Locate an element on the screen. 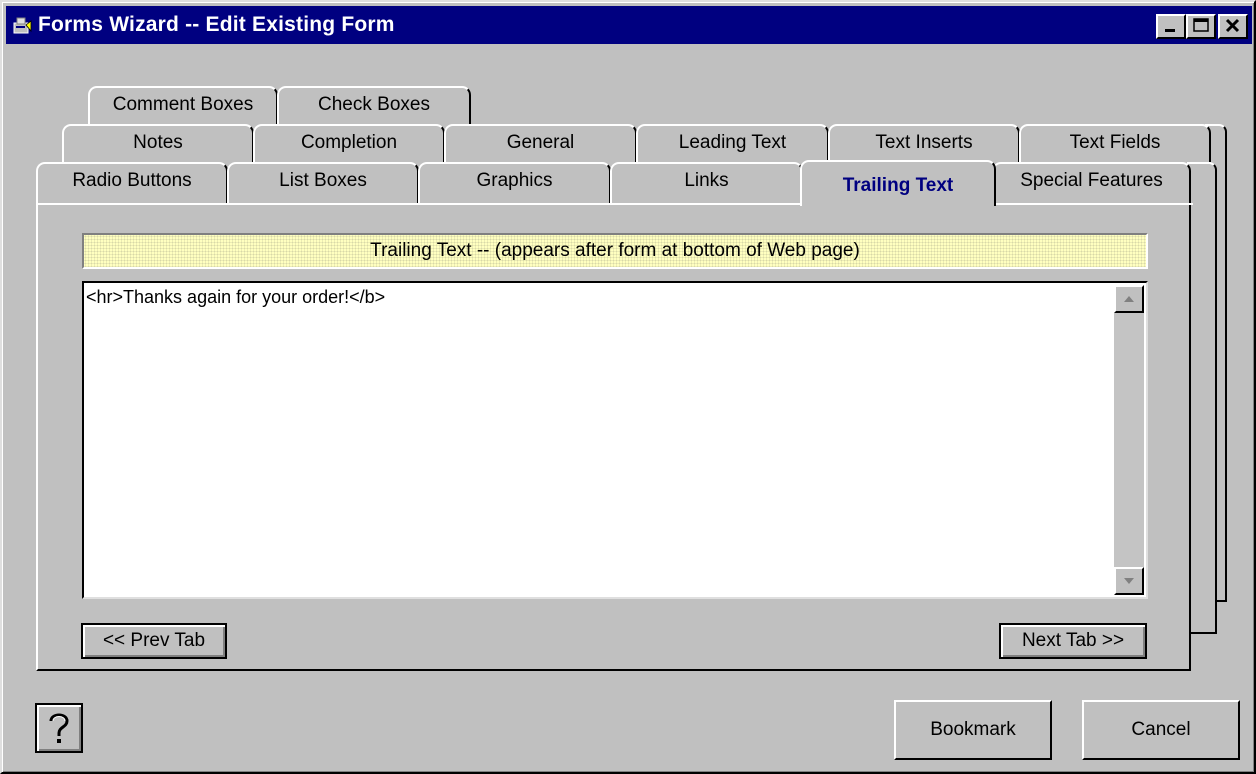 This screenshot has width=1256, height=774. window-title: Forms Wizard -- Edit Existing Form is located at coordinates (216, 24).